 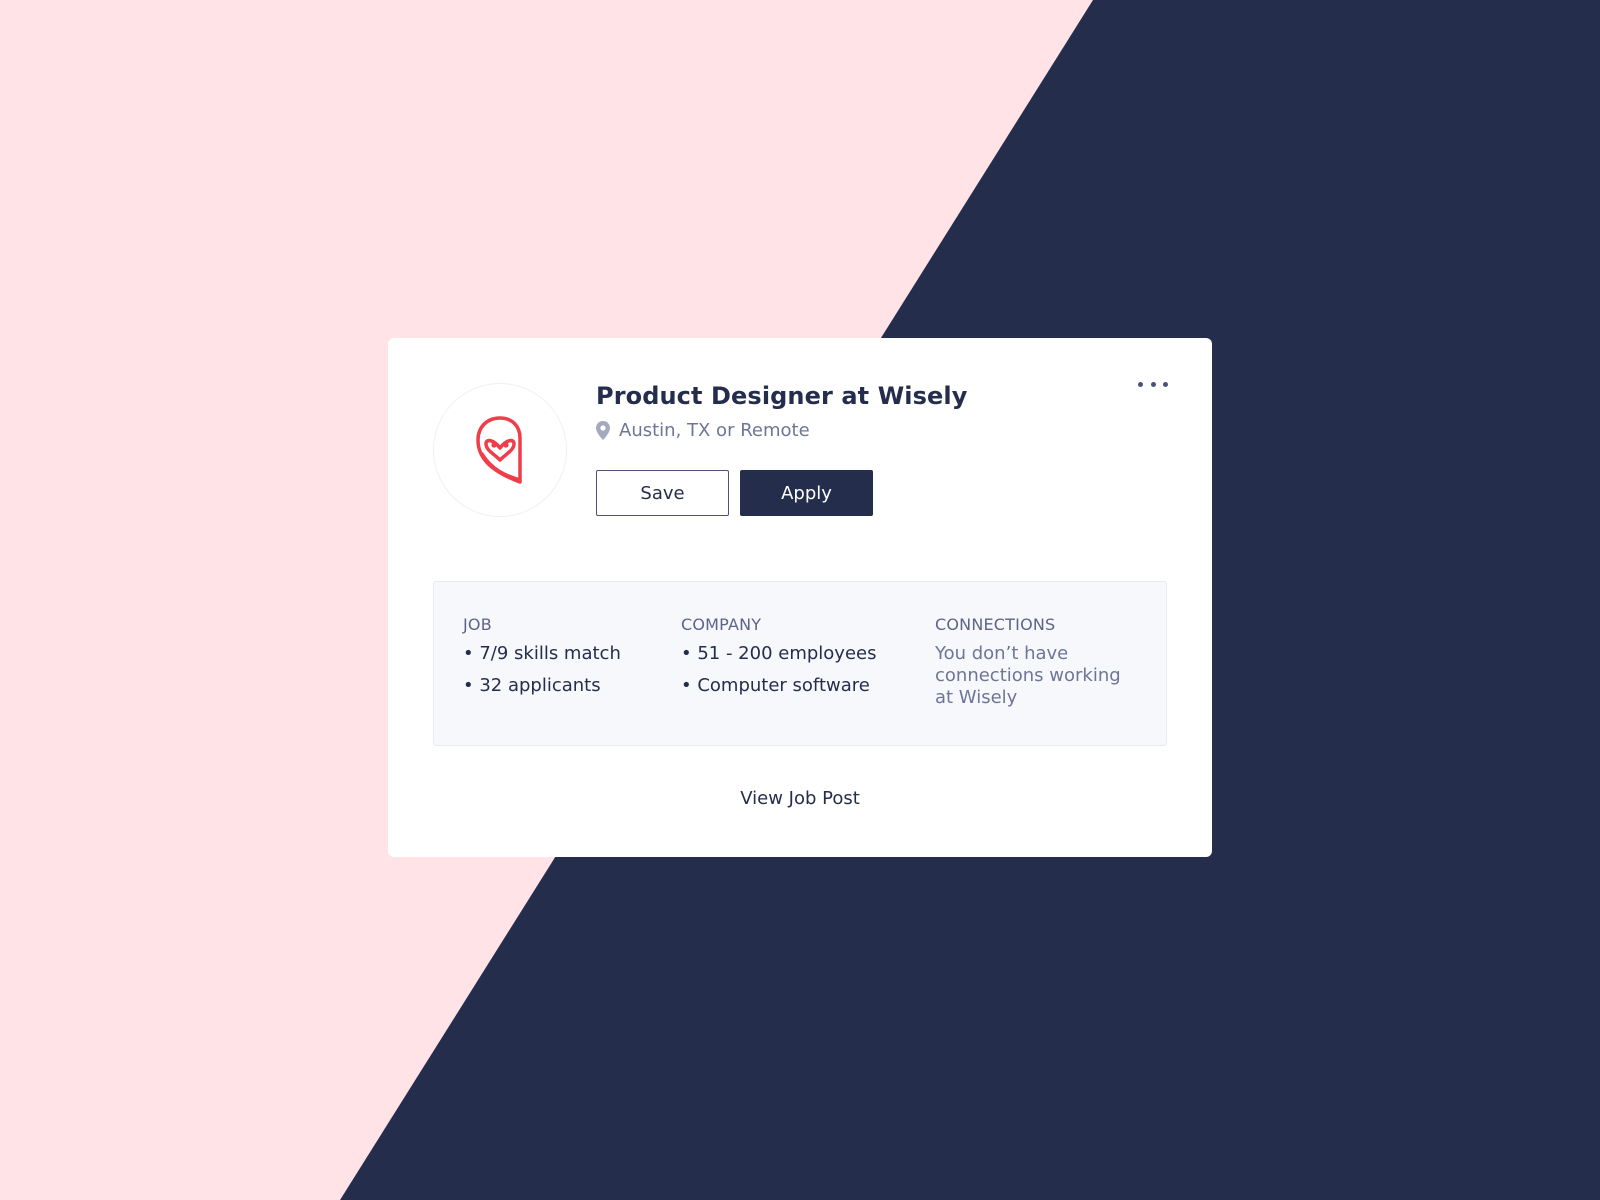 I want to click on job-column: JOB • 7/9 skills match • 32 applicants, so click(x=563, y=661).